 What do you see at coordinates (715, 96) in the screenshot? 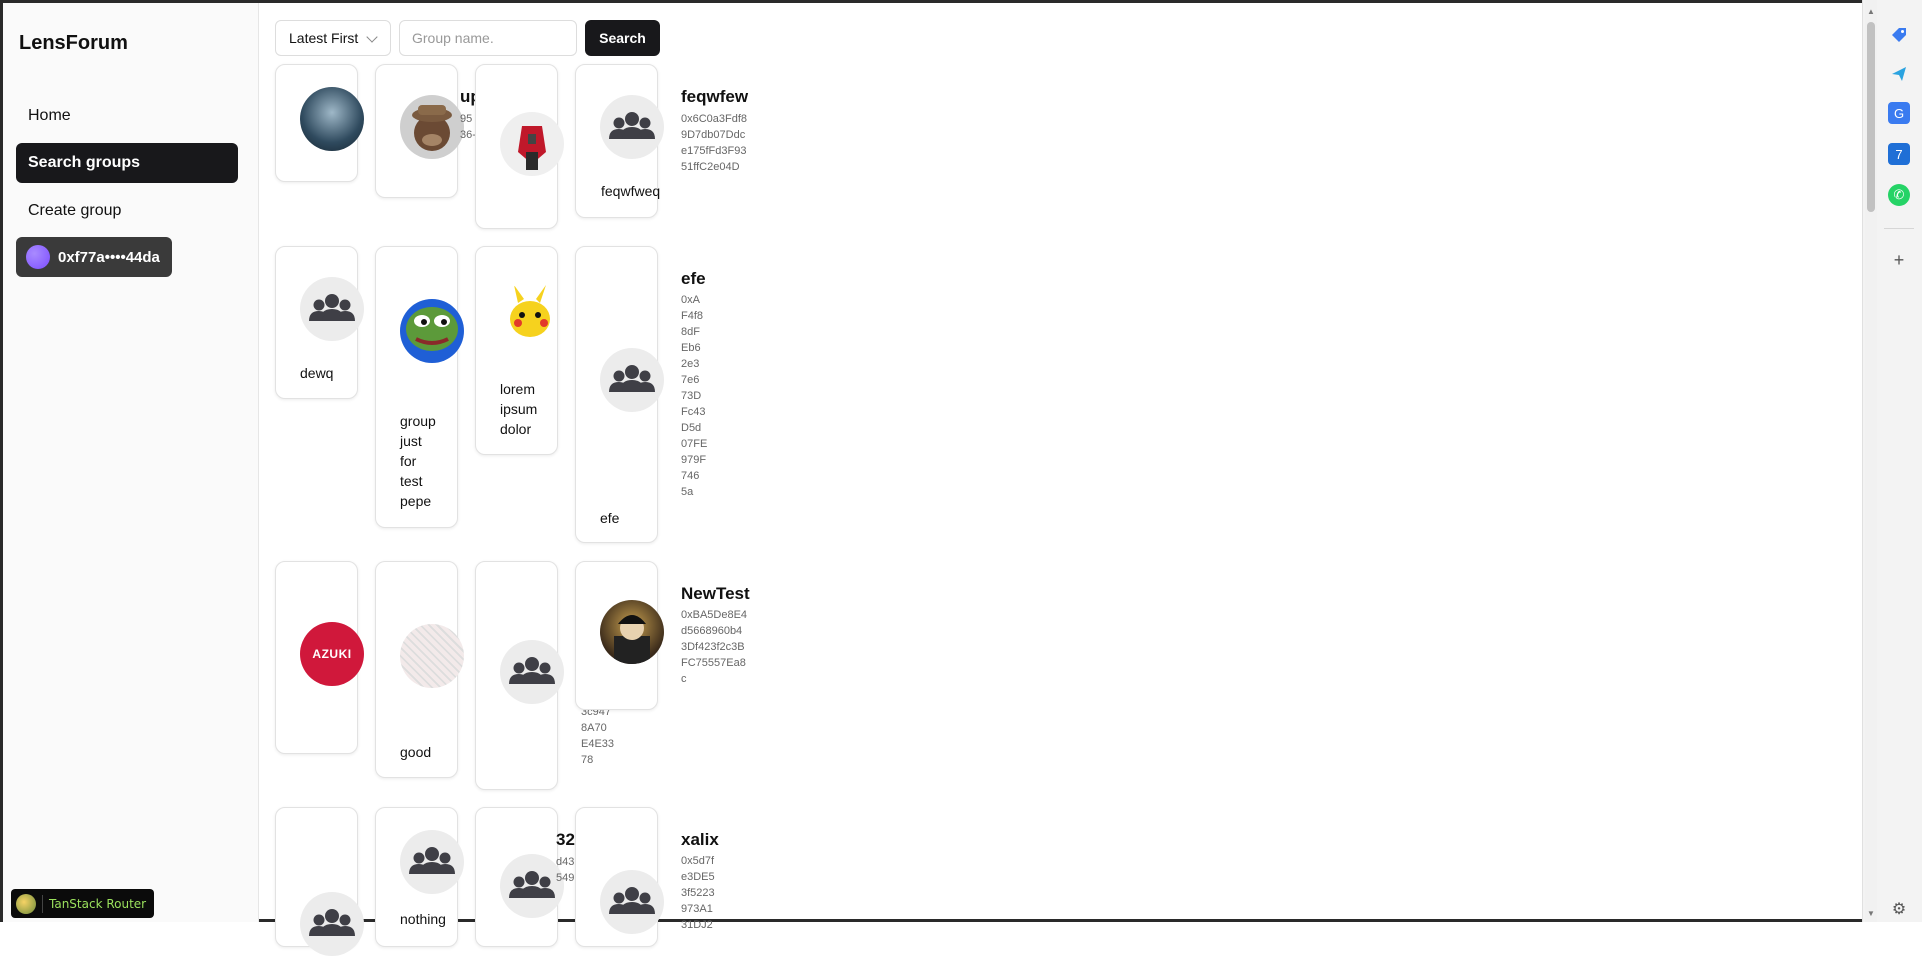
I see `group-title: feqwfew` at bounding box center [715, 96].